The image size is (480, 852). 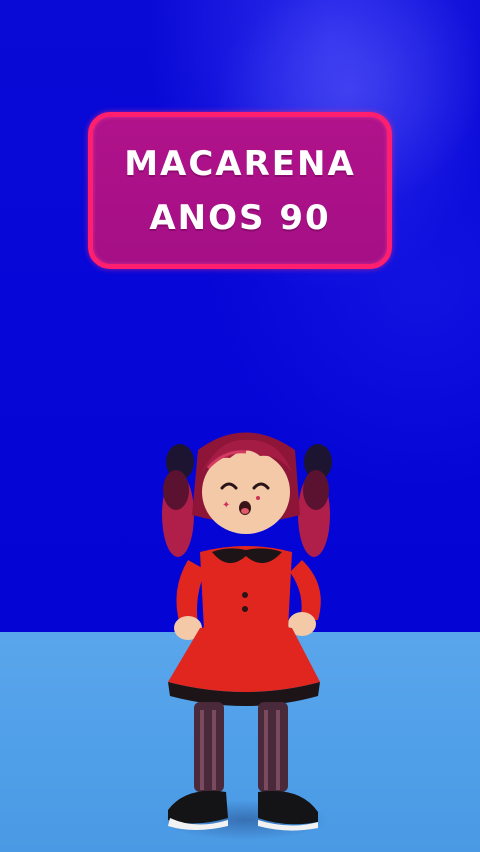 I want to click on avatar-shoe-left, so click(x=198, y=810).